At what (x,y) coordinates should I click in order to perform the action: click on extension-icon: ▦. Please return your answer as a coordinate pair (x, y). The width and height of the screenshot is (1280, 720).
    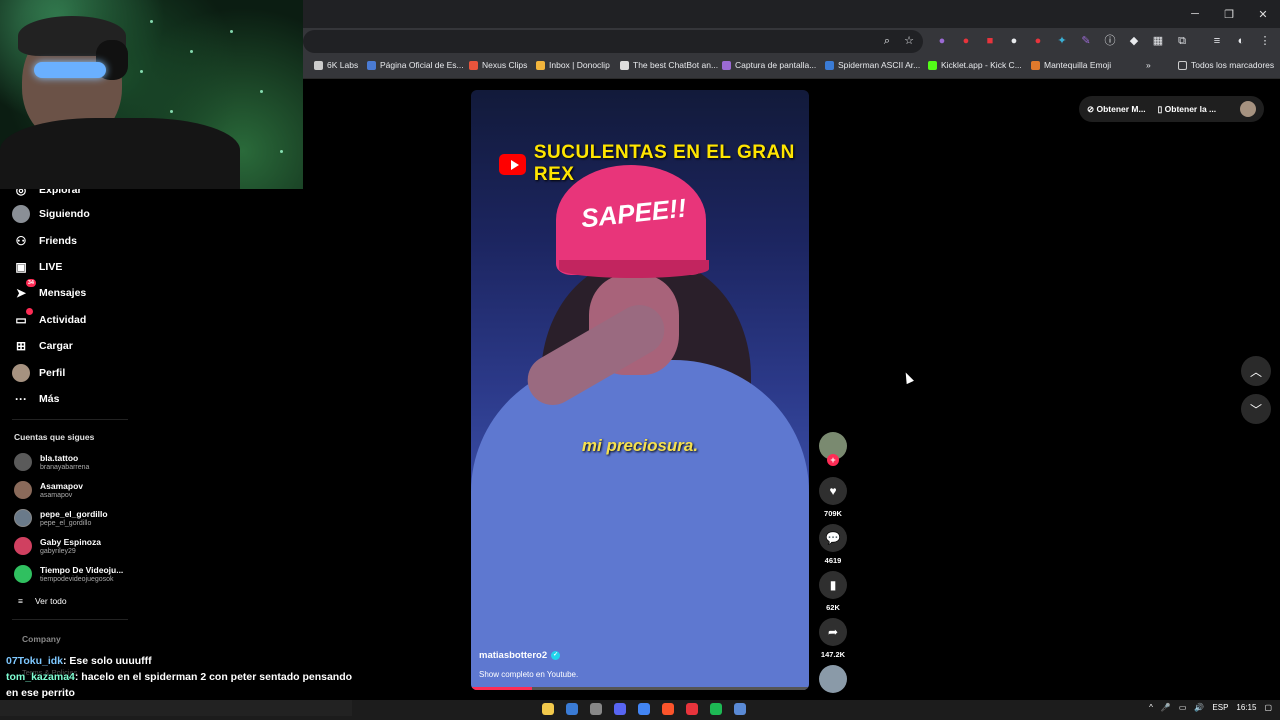
    Looking at the image, I should click on (1158, 41).